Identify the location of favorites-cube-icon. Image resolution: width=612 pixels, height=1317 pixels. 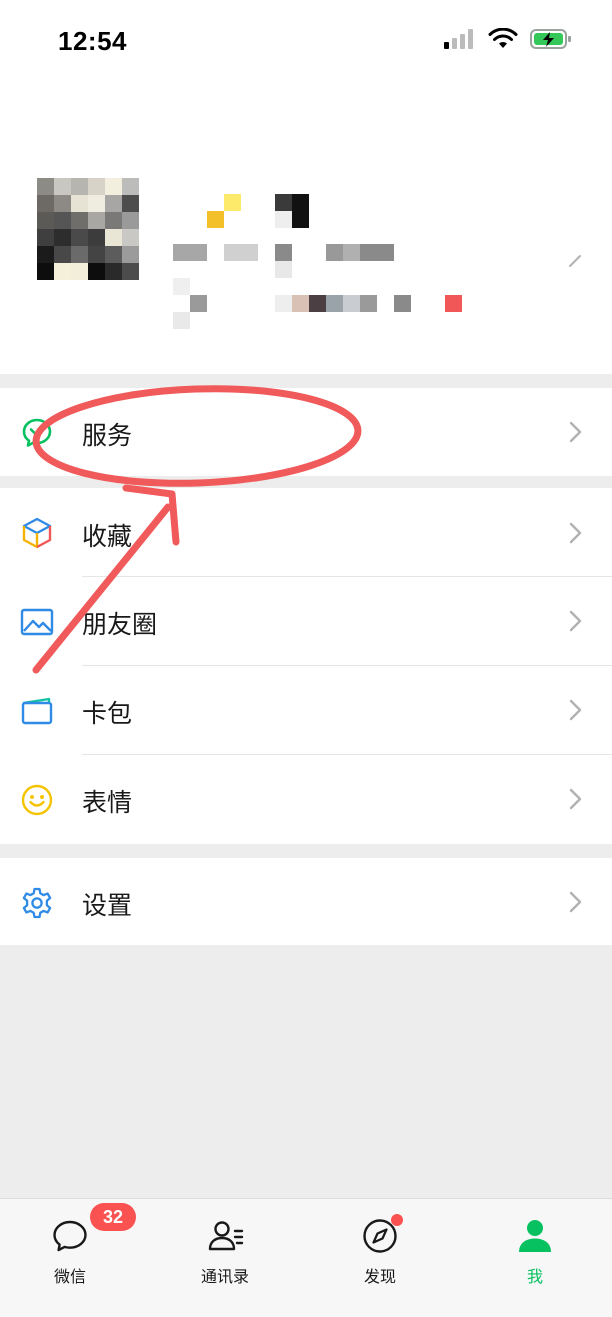
(37, 533).